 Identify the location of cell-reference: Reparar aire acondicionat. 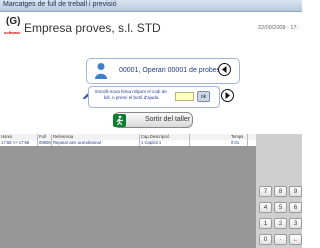
(96, 143).